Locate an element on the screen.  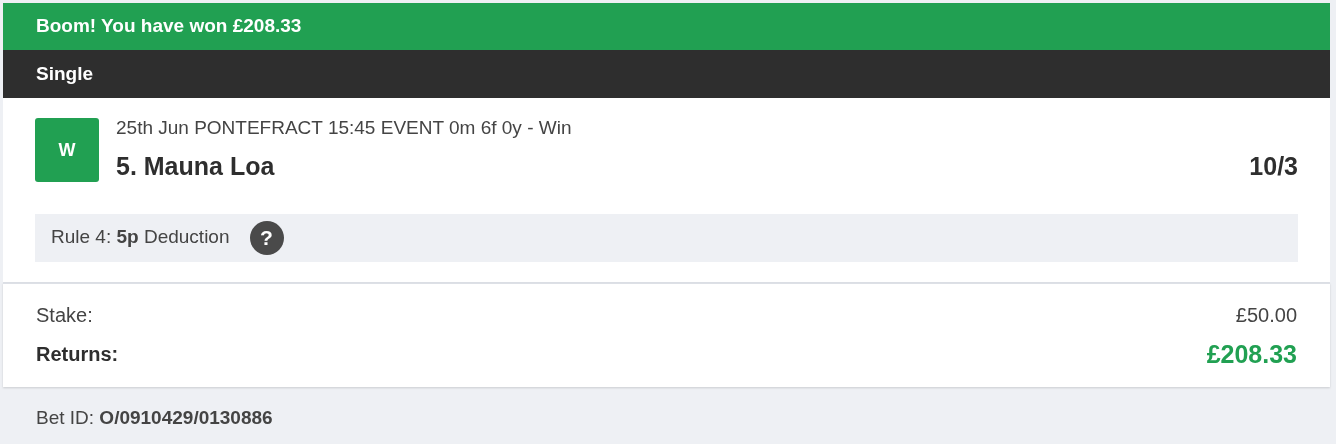
rule4-text: Rule 4: 5p Deduction is located at coordinates (140, 237).